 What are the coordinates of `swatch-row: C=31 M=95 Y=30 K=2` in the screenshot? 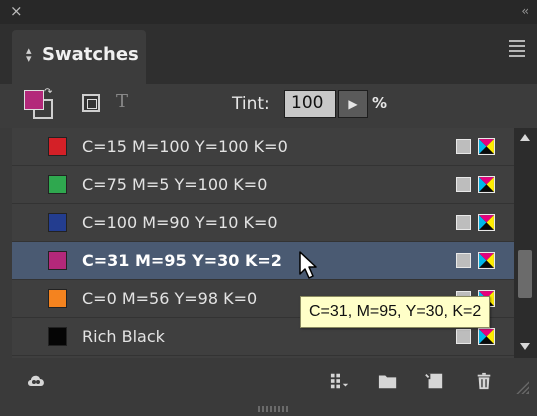 It's located at (263, 261).